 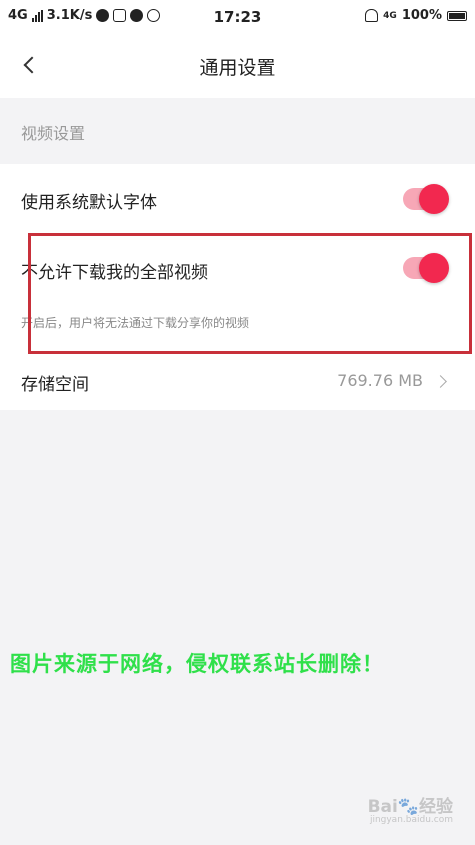 What do you see at coordinates (55, 385) in the screenshot?
I see `setting-label-storage: 存储空间` at bounding box center [55, 385].